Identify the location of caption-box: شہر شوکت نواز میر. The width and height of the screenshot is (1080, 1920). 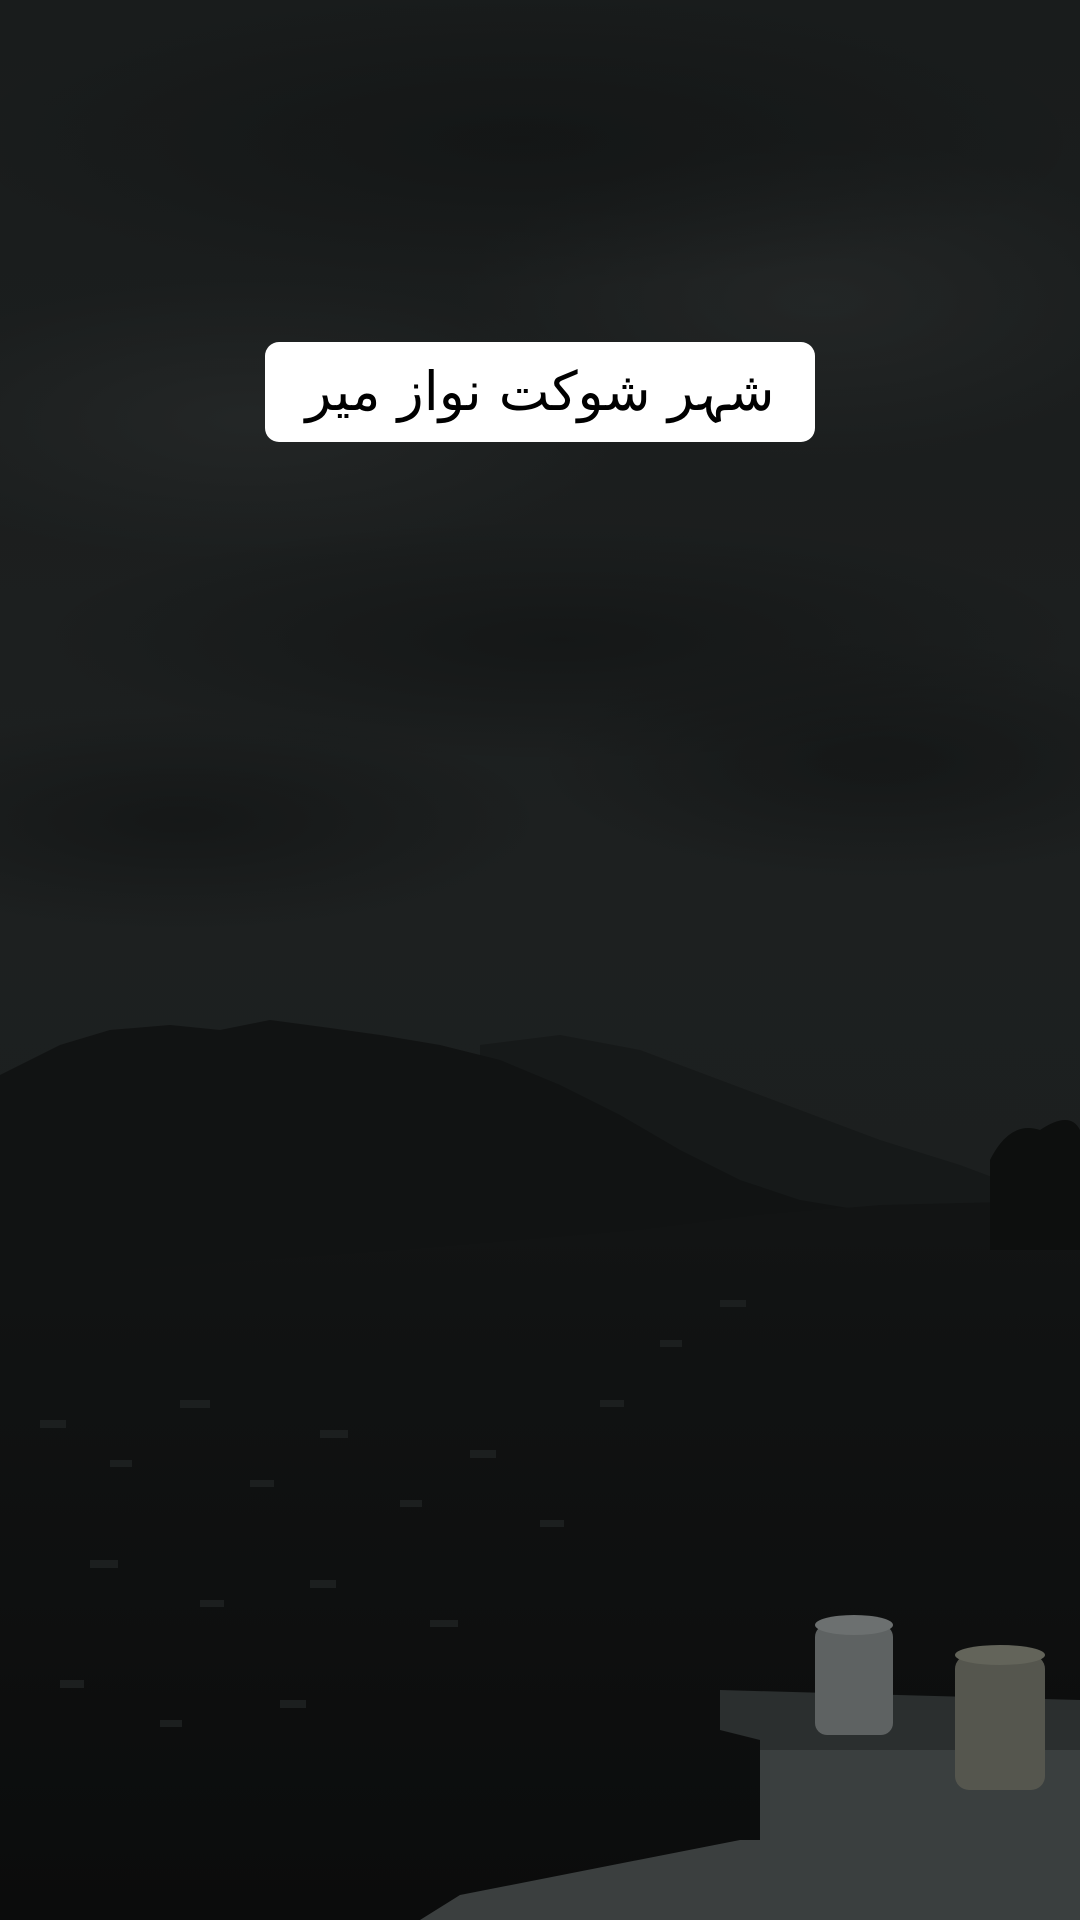
(540, 392).